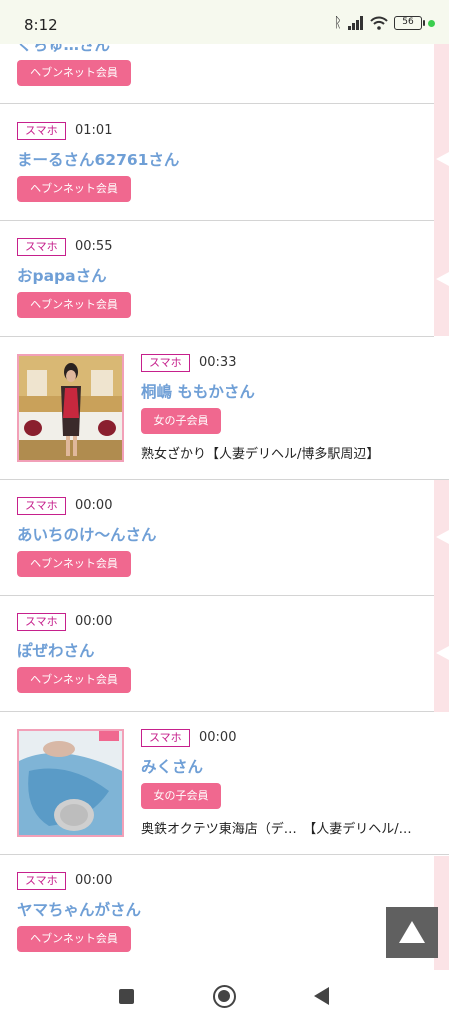 This screenshot has height=1024, width=449. Describe the element at coordinates (321, 996) in the screenshot. I see `back-icon` at that location.